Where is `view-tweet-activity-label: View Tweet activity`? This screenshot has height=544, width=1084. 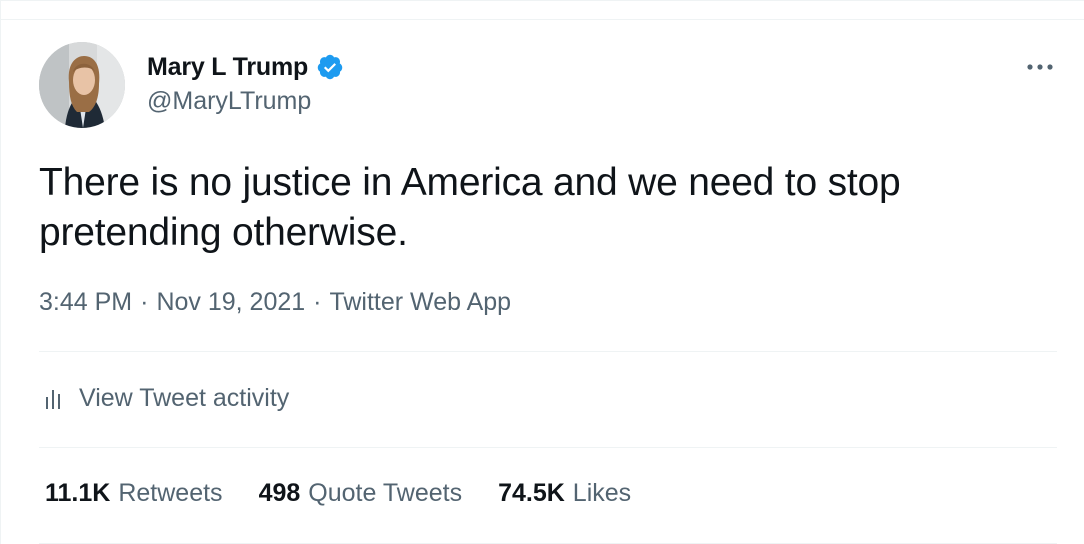
view-tweet-activity-label: View Tweet activity is located at coordinates (184, 398).